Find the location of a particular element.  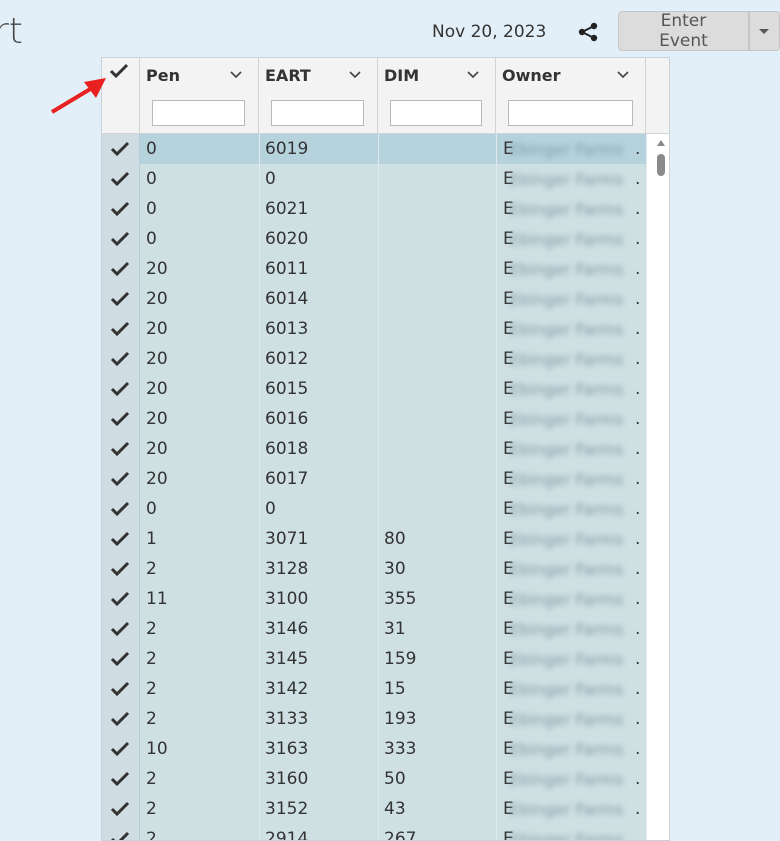

vertical-scrollbar is located at coordinates (659, 487).